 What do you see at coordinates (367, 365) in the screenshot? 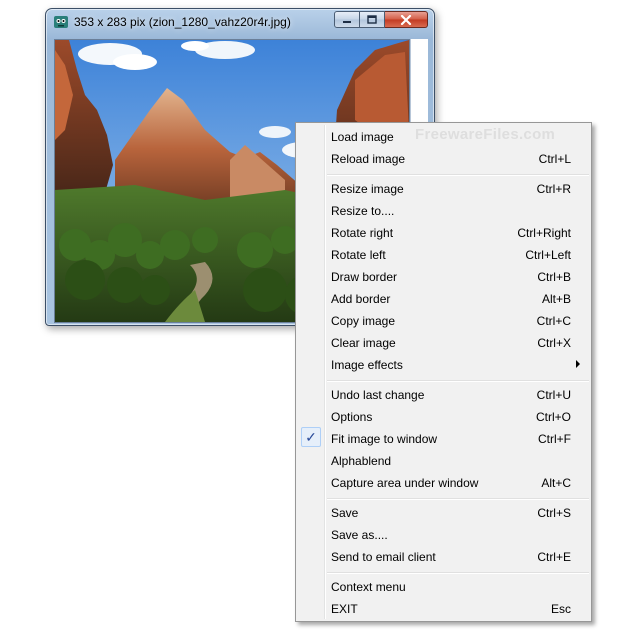
I see `menu-item-label: Image effects` at bounding box center [367, 365].